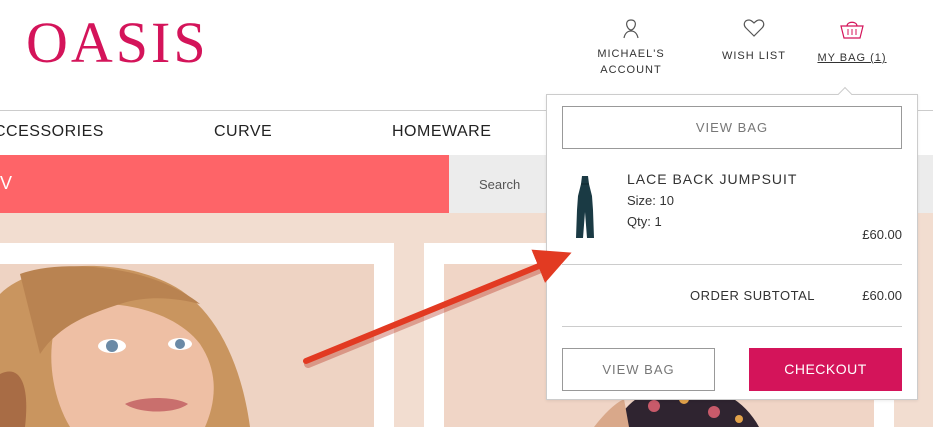 The width and height of the screenshot is (933, 427). What do you see at coordinates (852, 42) in the screenshot?
I see `my-bag-link: MY BAG (1)` at bounding box center [852, 42].